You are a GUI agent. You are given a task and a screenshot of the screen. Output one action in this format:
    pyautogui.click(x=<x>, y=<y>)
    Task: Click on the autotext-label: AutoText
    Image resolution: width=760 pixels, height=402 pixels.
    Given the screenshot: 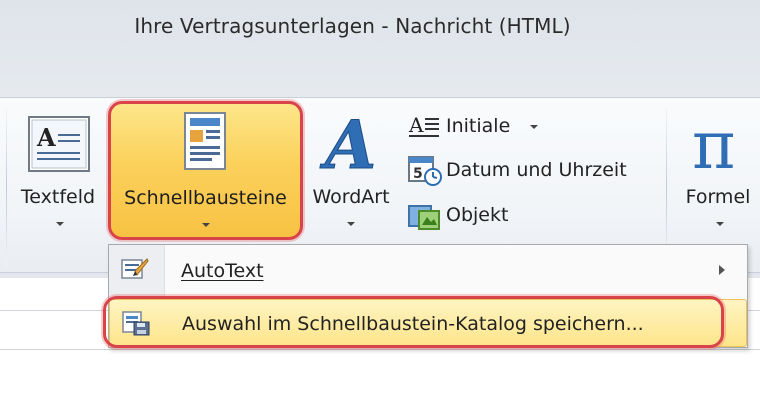 What is the action you would take?
    pyautogui.click(x=222, y=271)
    